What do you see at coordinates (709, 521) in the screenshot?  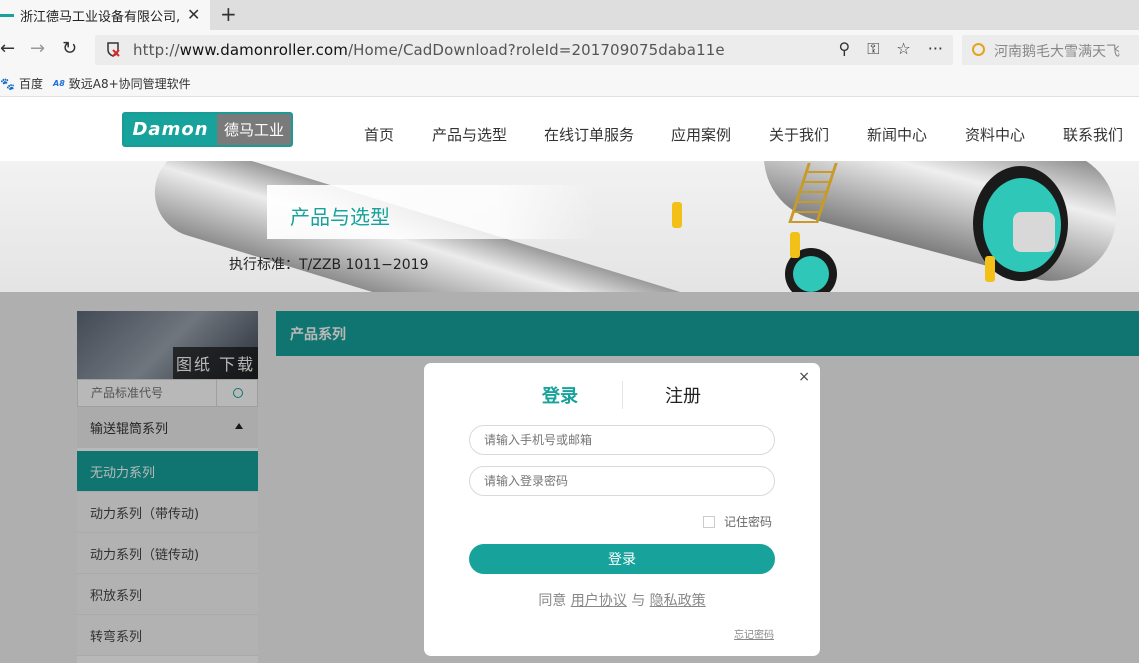 I see `remember-checkbox` at bounding box center [709, 521].